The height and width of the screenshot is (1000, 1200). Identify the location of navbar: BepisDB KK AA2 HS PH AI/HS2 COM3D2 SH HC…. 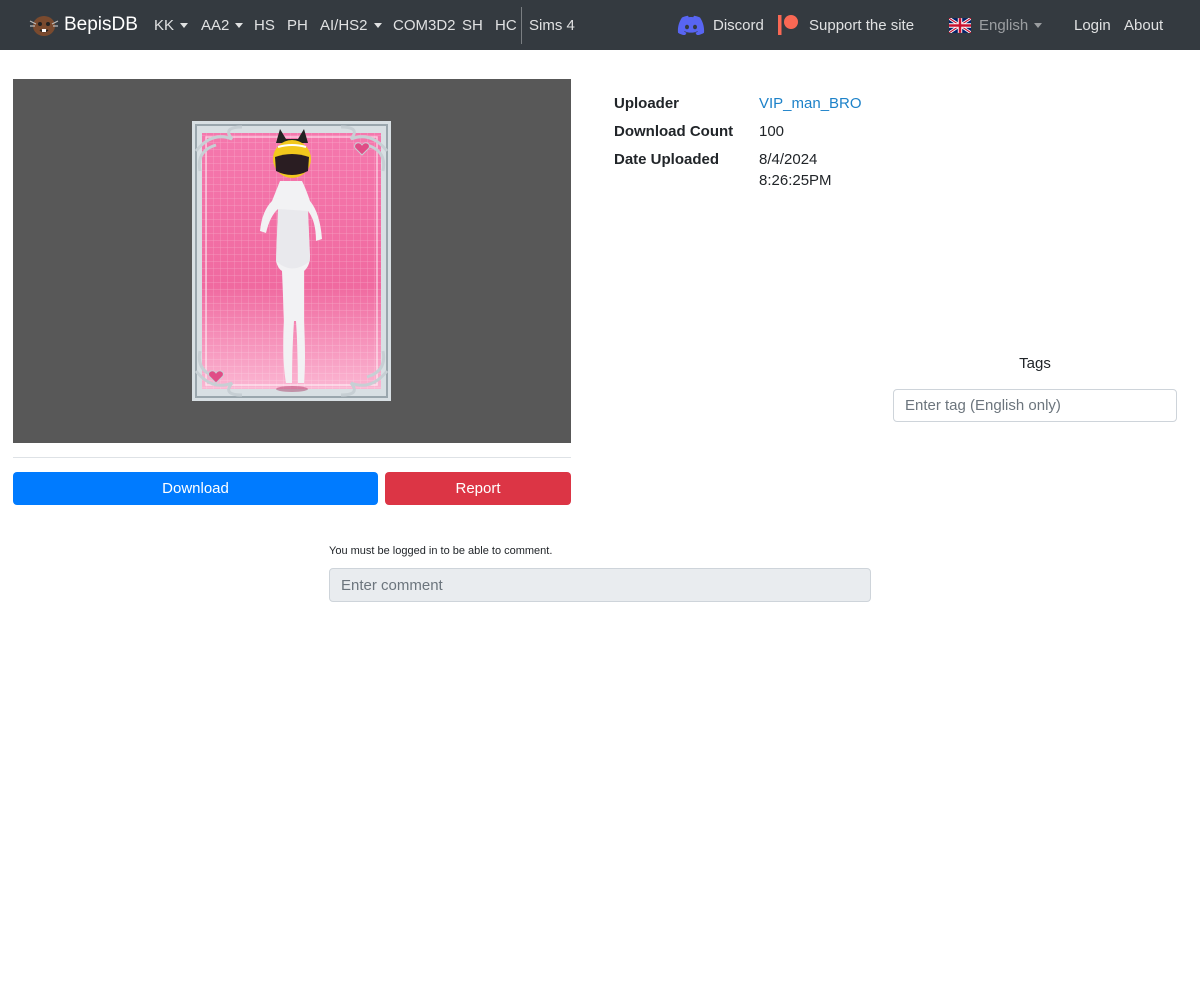
(600, 25).